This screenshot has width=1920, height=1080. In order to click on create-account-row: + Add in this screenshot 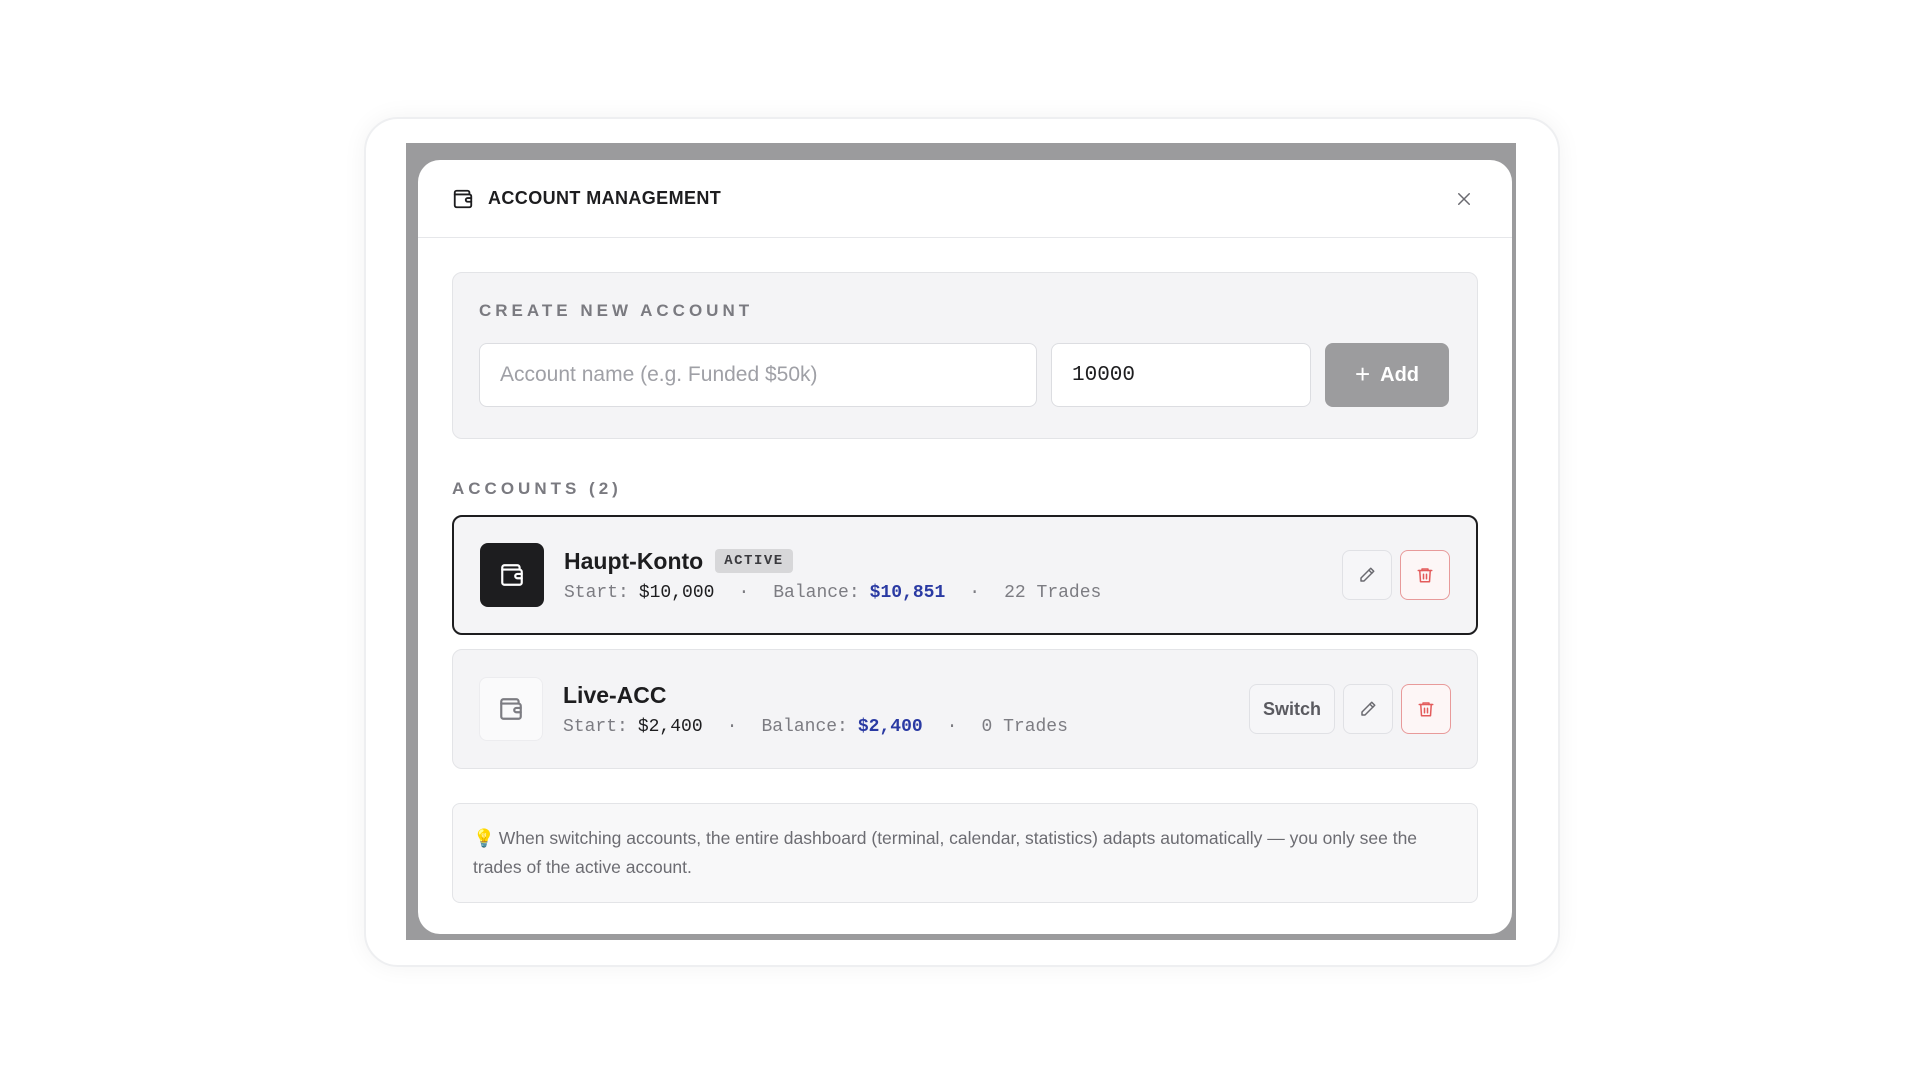, I will do `click(965, 375)`.